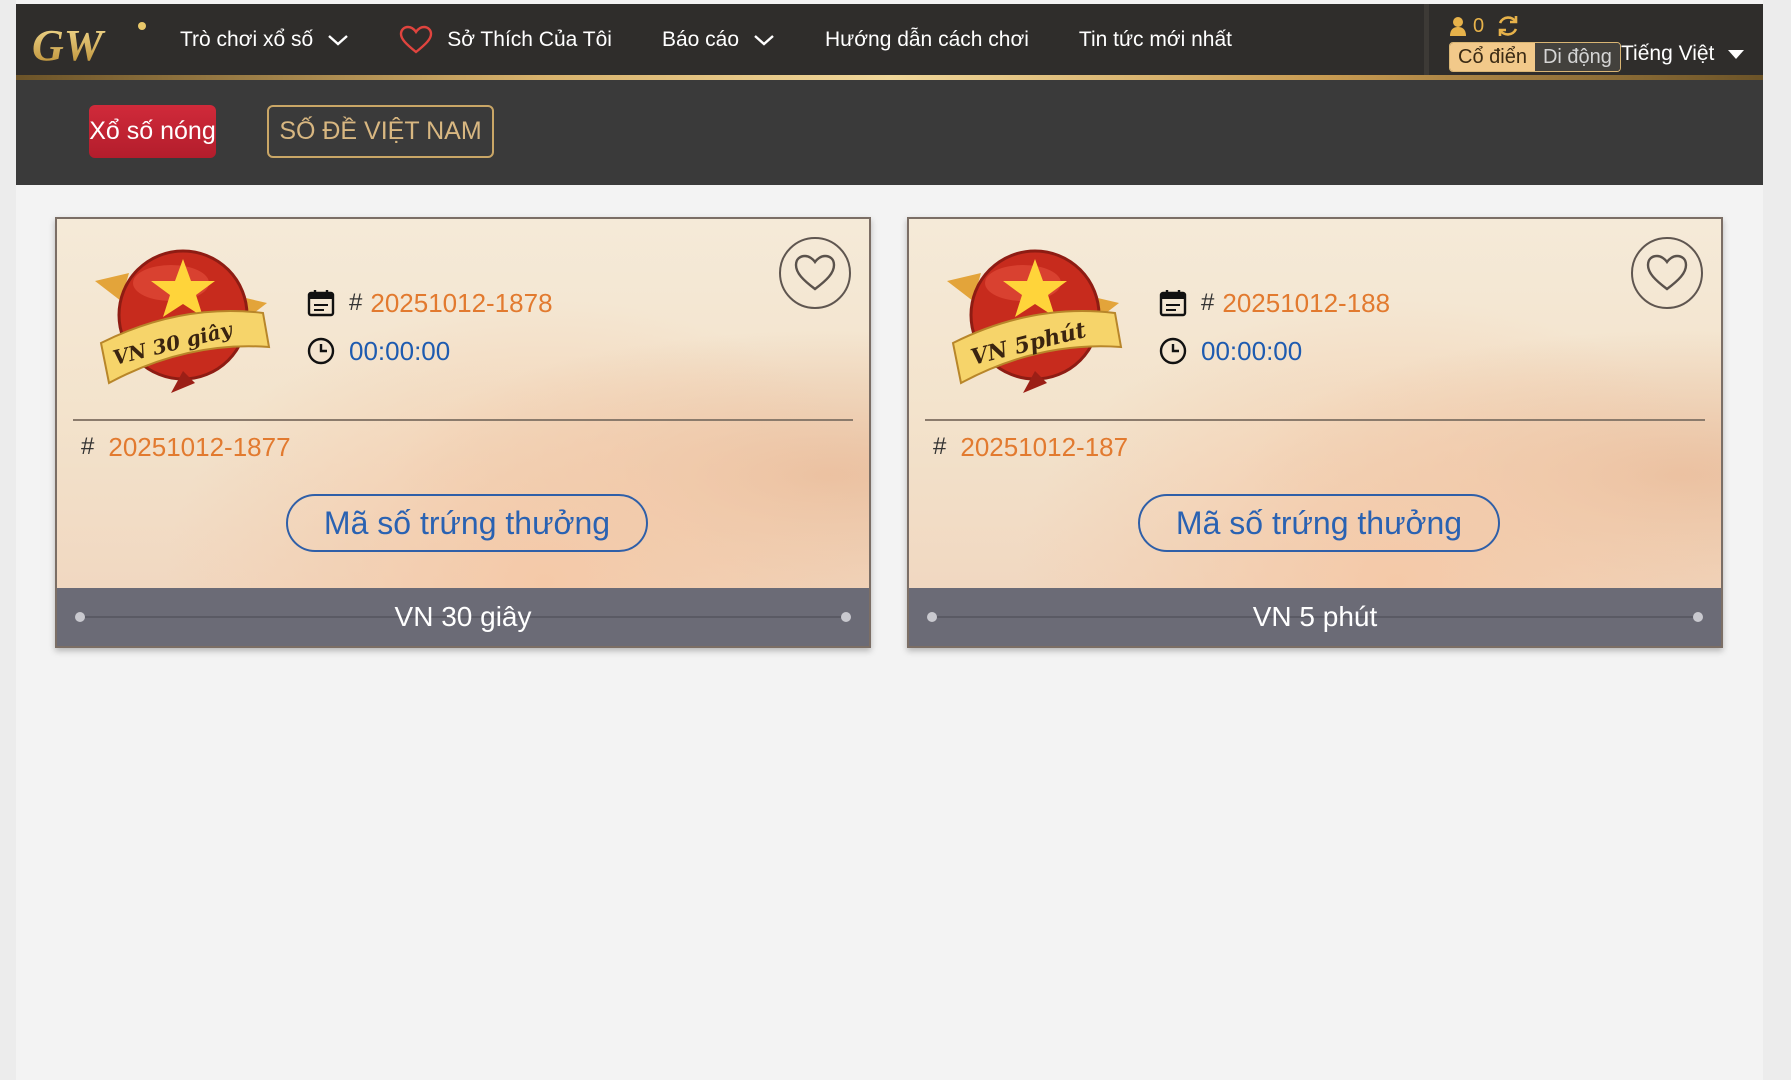  Describe the element at coordinates (1508, 26) in the screenshot. I see `refresh-icon` at that location.